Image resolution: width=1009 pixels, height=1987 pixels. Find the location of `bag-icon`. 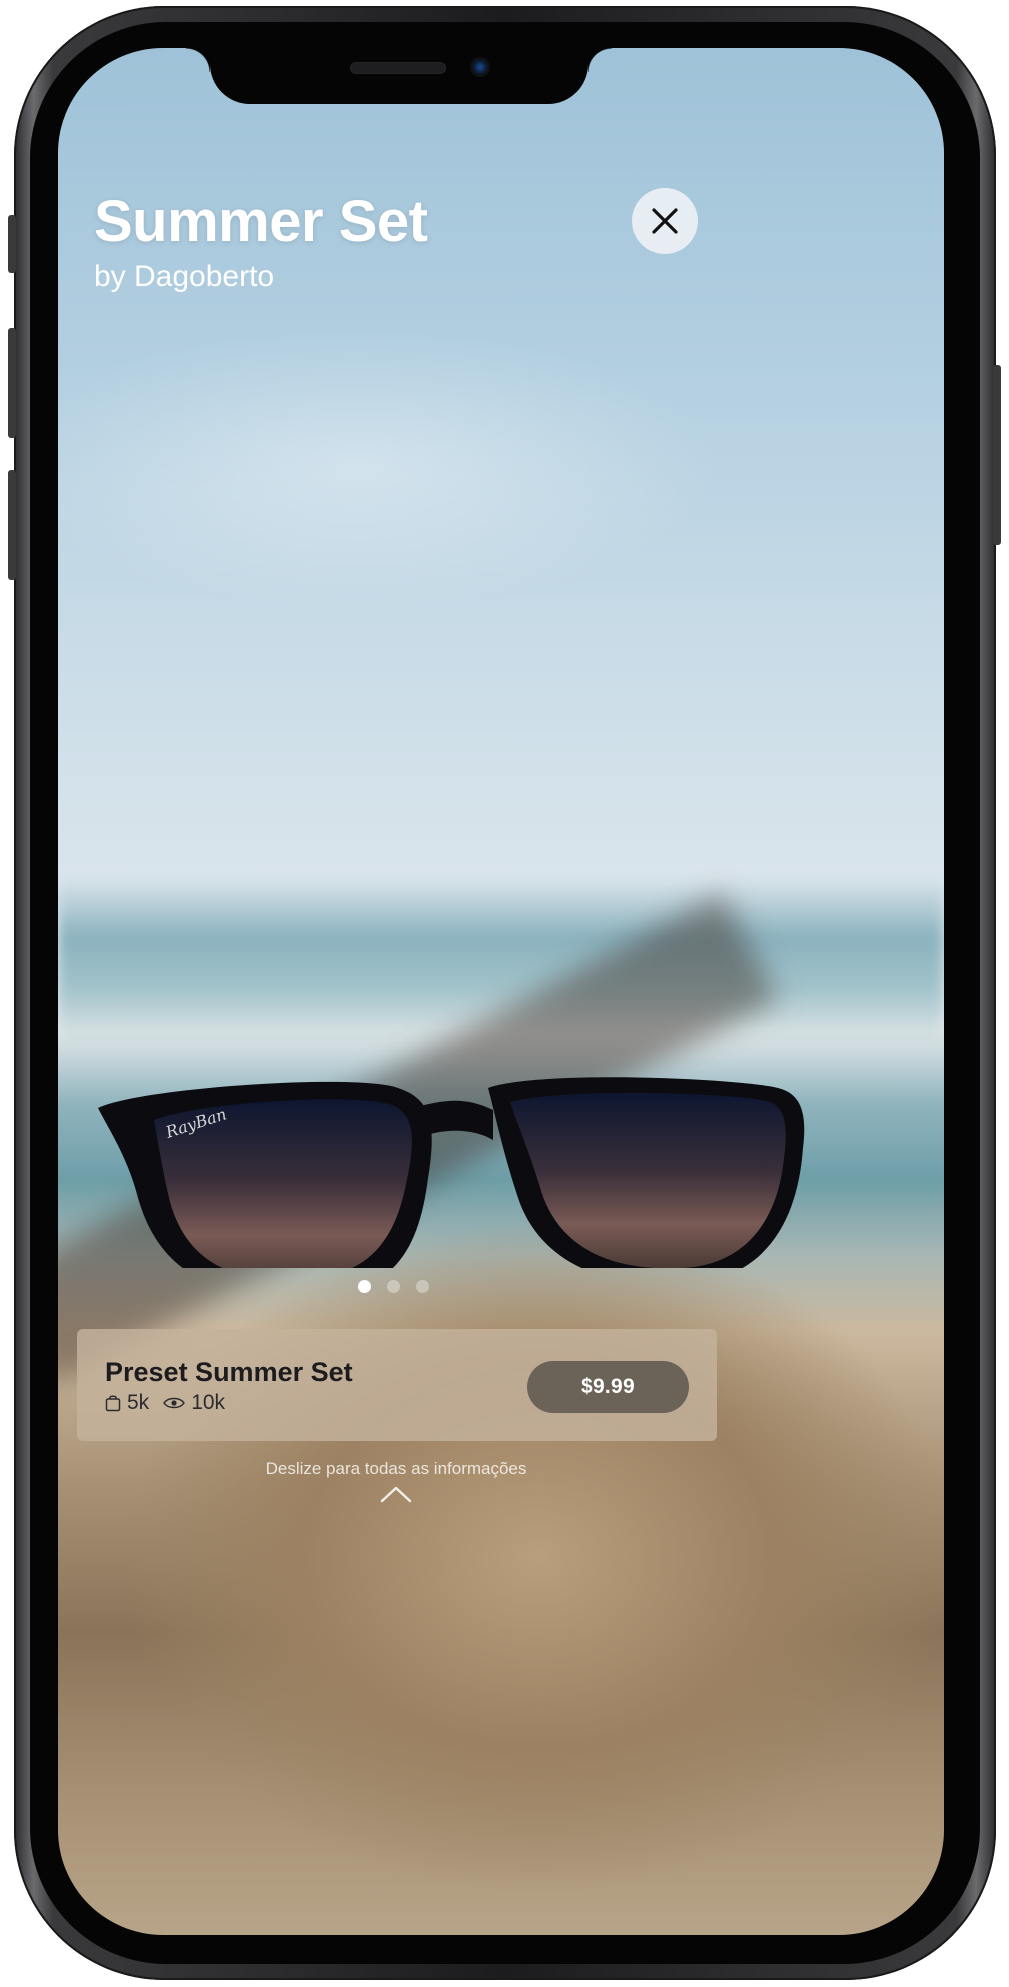

bag-icon is located at coordinates (113, 1403).